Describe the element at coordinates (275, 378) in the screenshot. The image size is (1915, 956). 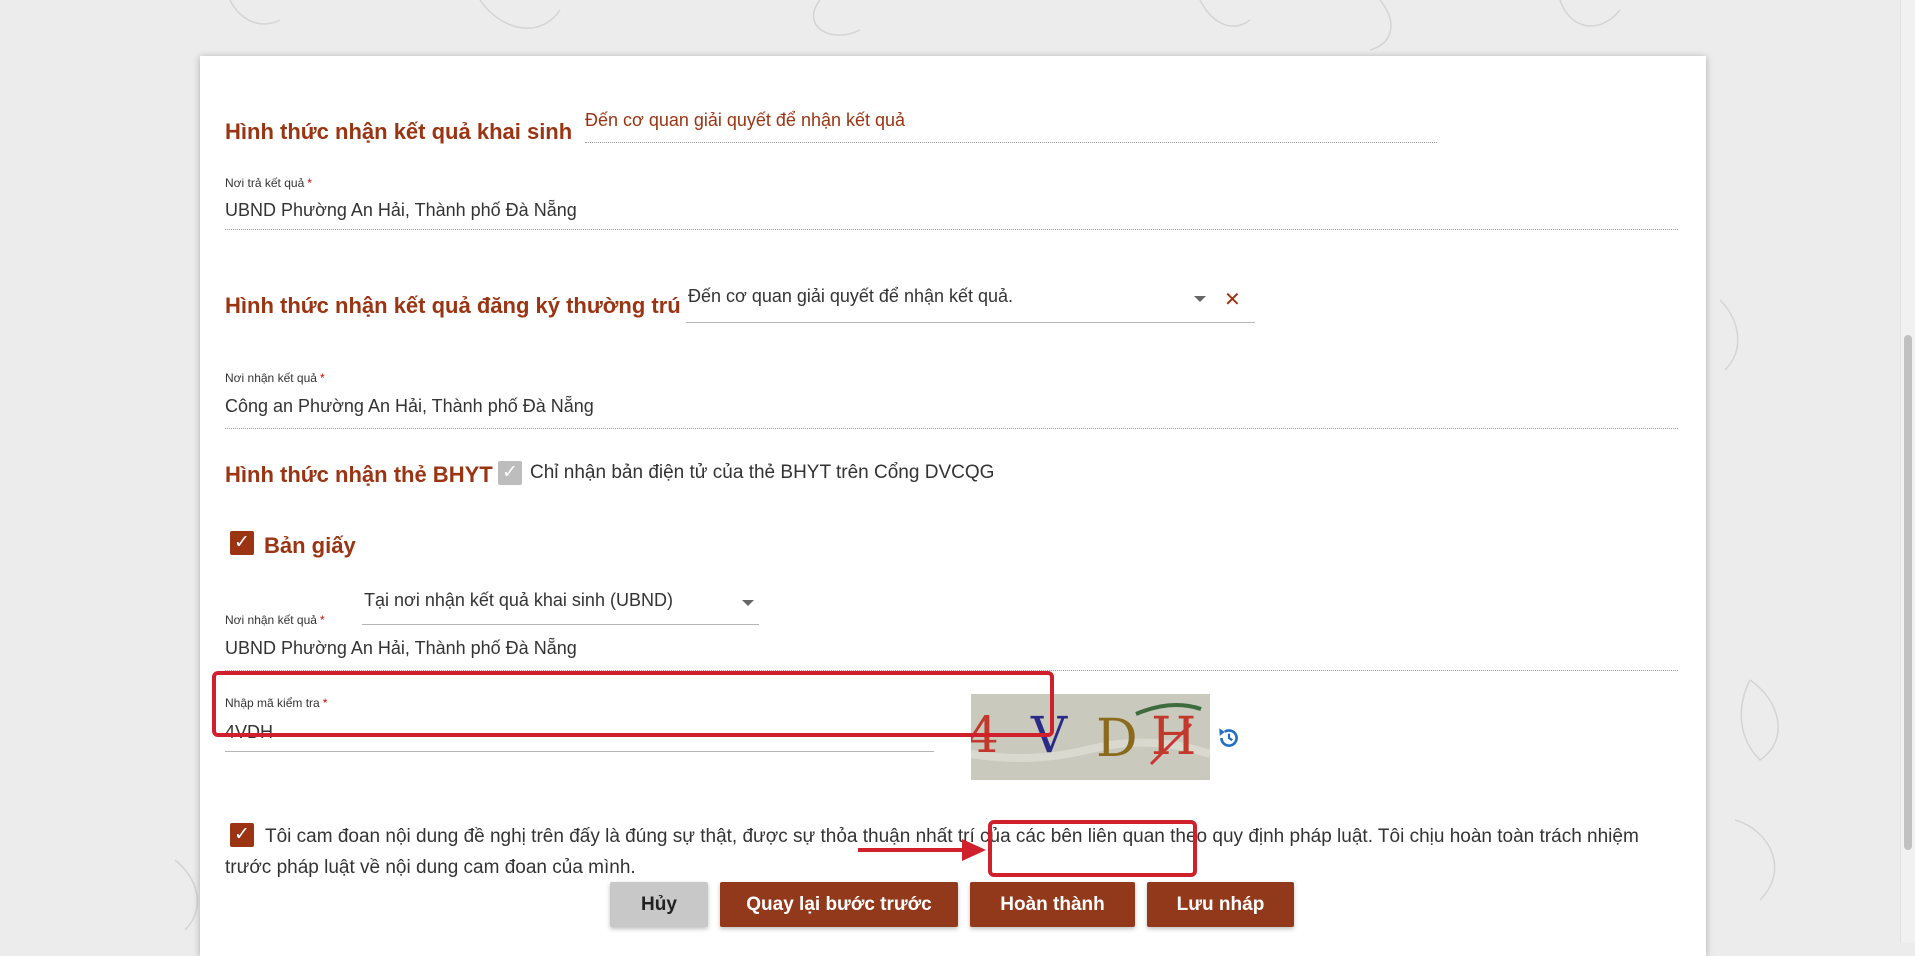
I see `residence-place-label: Nơi nhận kết quả *` at that location.